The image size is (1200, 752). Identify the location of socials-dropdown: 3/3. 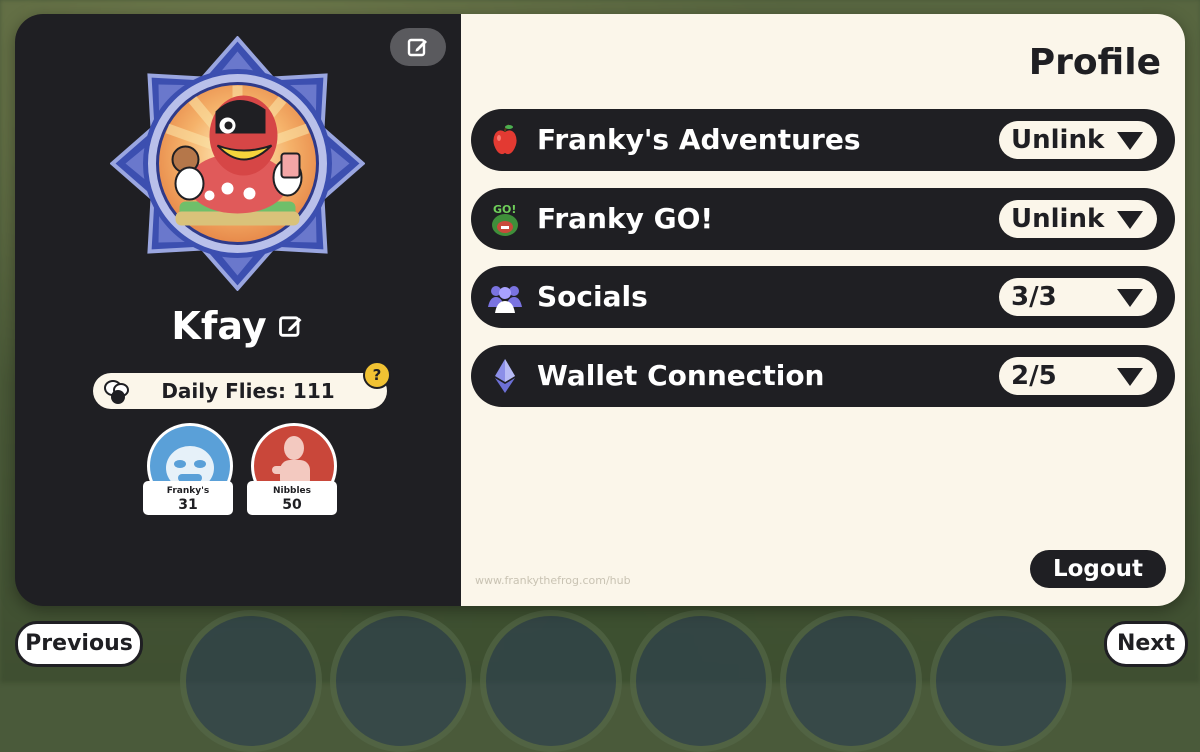
(1078, 297).